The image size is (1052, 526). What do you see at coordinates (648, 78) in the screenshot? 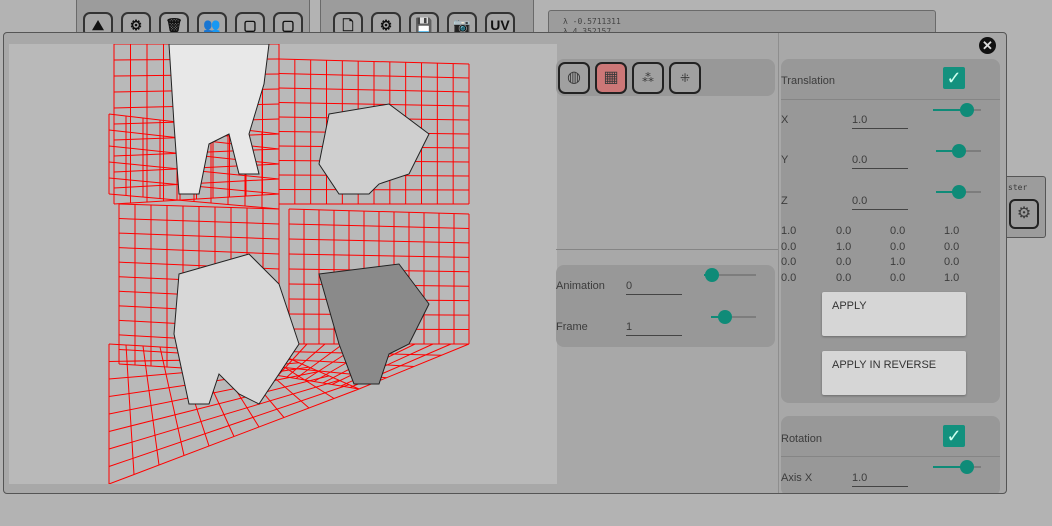
I see `multi-instance-icon: ⁂` at bounding box center [648, 78].